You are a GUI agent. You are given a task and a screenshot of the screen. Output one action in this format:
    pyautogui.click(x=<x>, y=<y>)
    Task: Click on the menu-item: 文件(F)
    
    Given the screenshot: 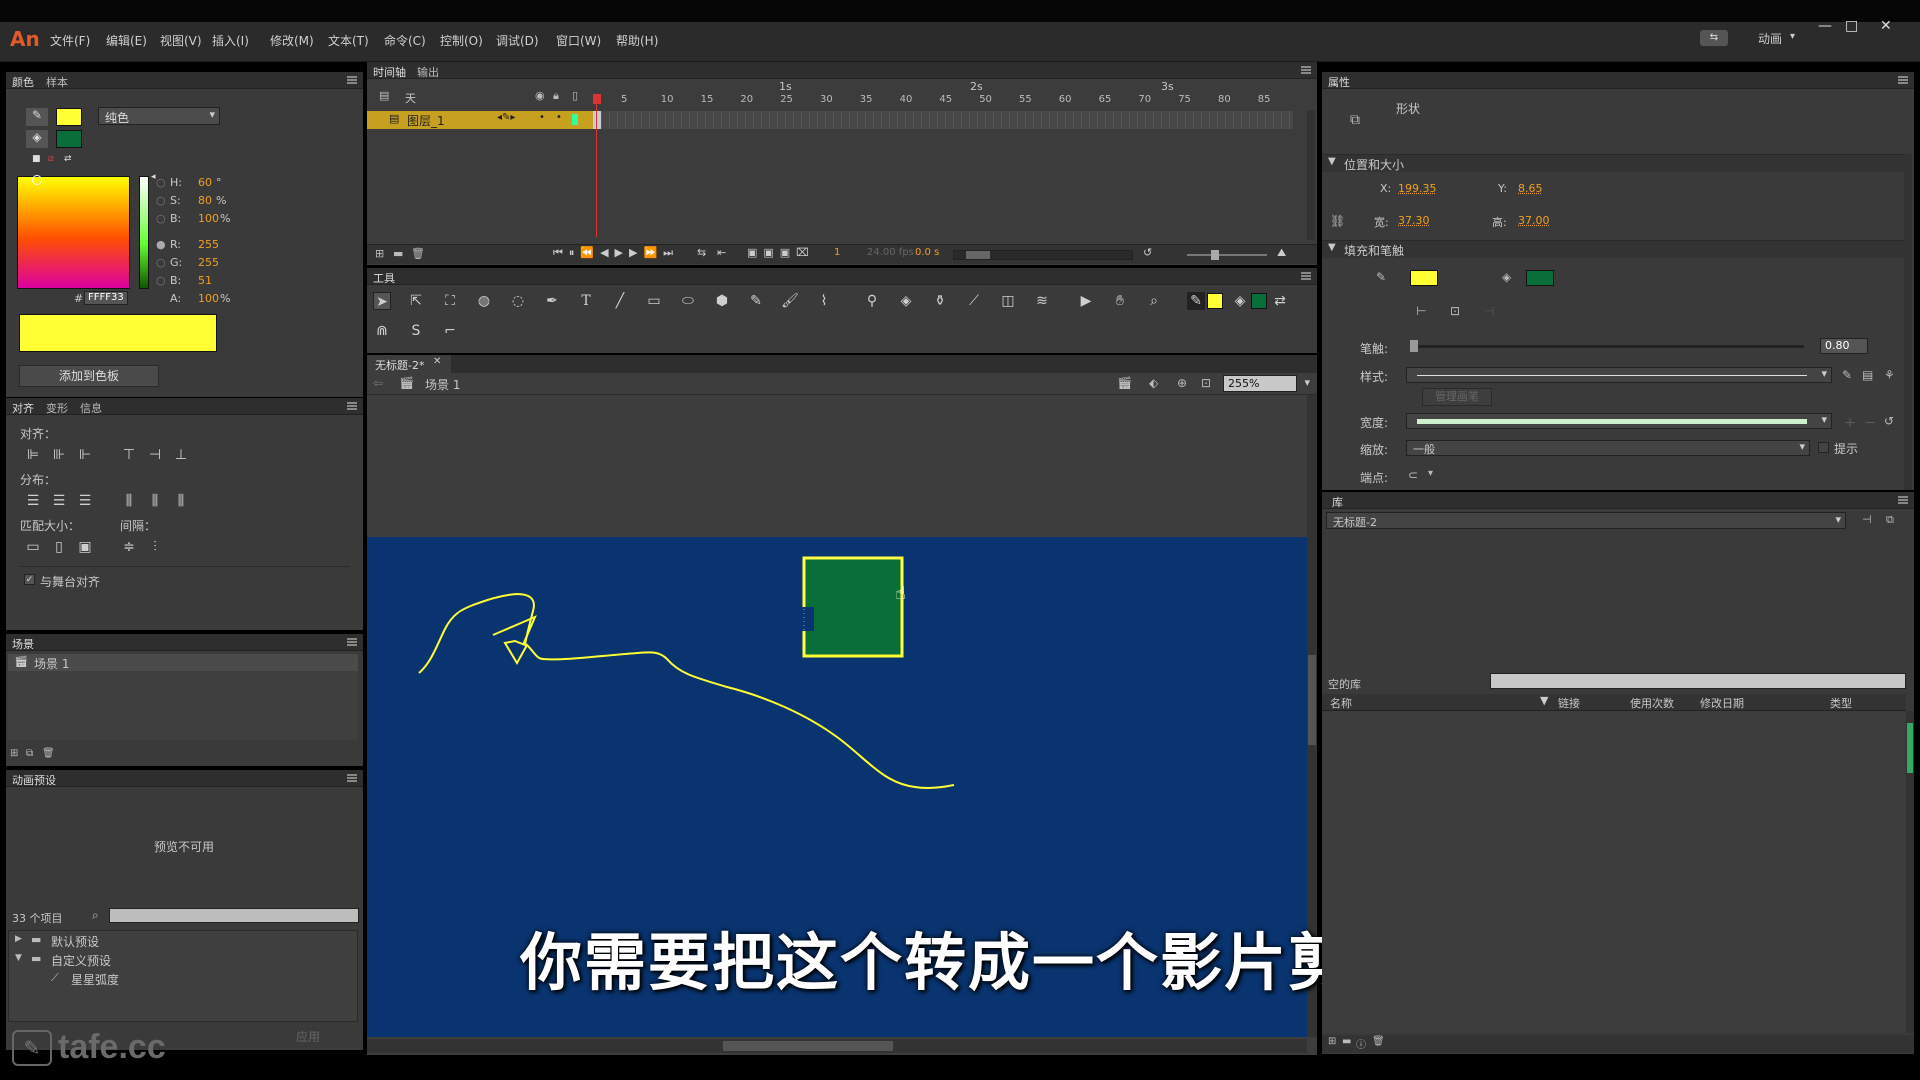 What is the action you would take?
    pyautogui.click(x=70, y=40)
    